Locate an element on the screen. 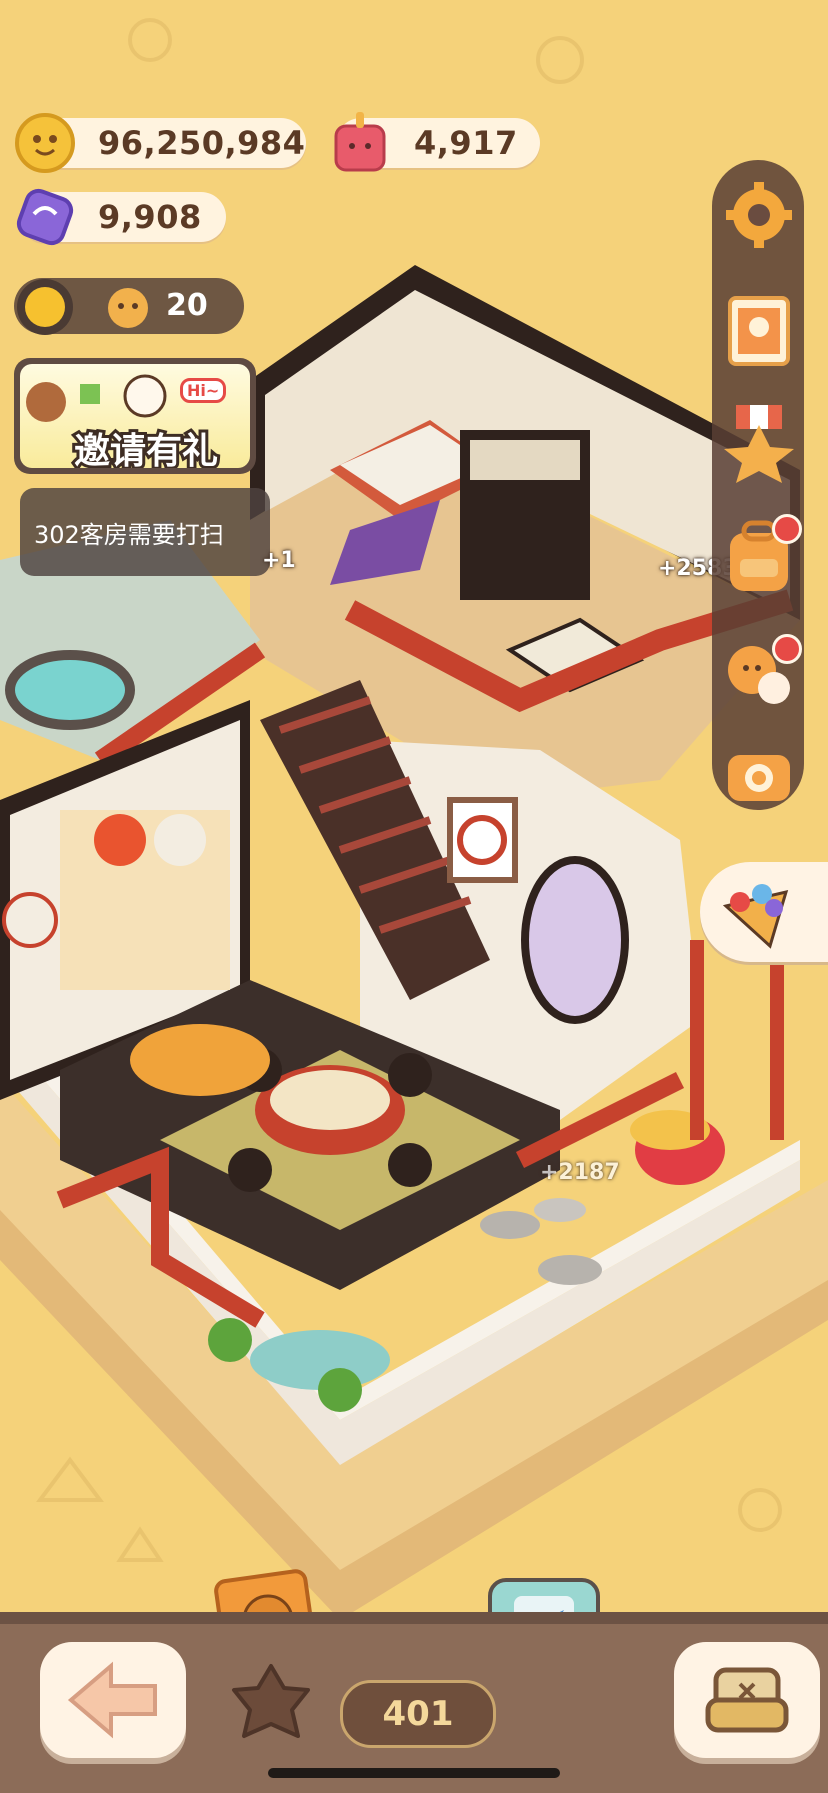 The width and height of the screenshot is (828, 1793). back-button is located at coordinates (113, 1700).